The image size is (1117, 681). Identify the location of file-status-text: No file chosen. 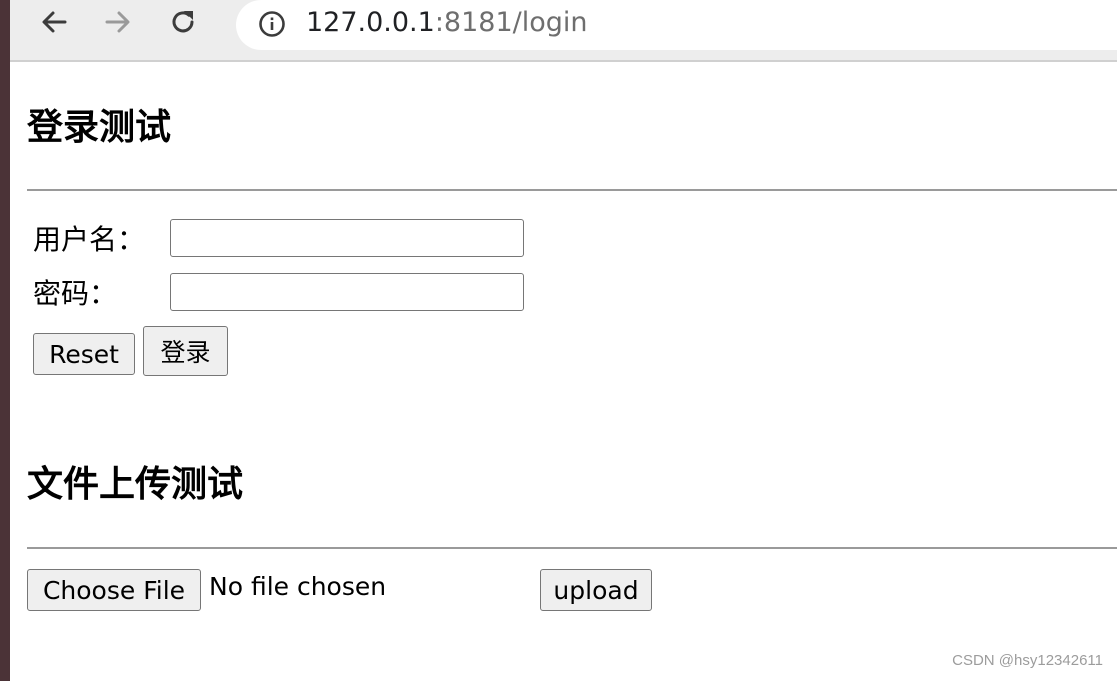
(298, 586).